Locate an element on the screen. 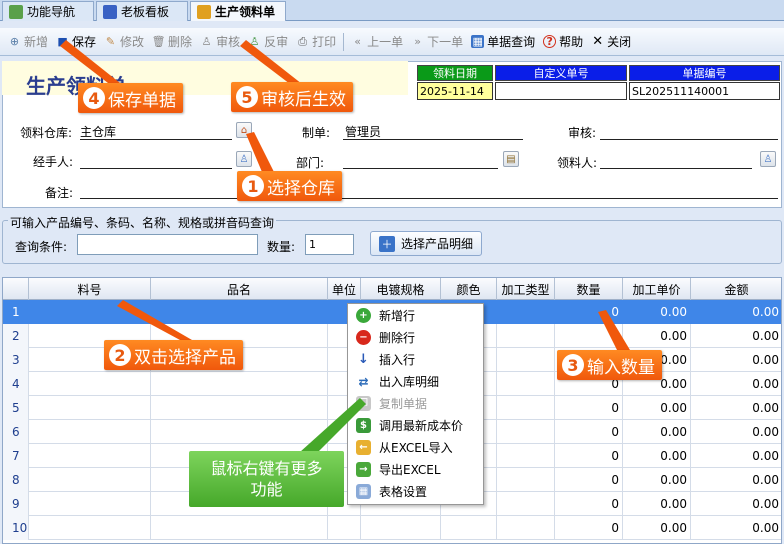  warehouse-picker-button: ⌂ is located at coordinates (244, 130).